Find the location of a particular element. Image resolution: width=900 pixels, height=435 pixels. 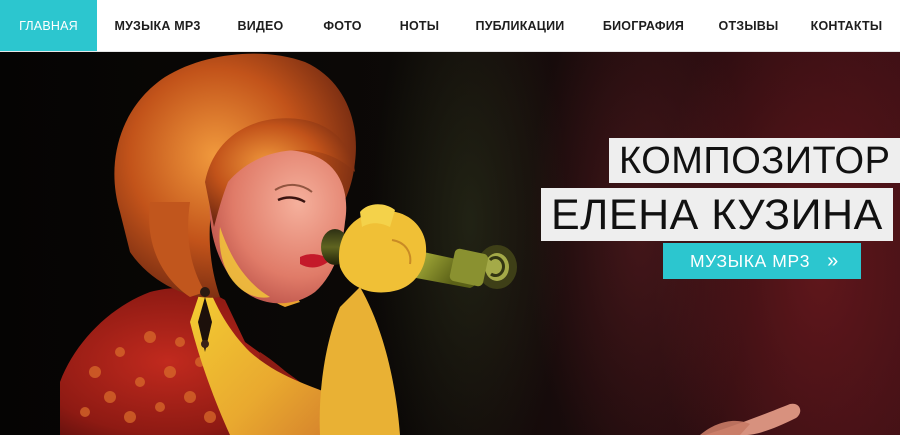

music-mp3-cta-button: МУЗЫКА MP3 » is located at coordinates (762, 261).